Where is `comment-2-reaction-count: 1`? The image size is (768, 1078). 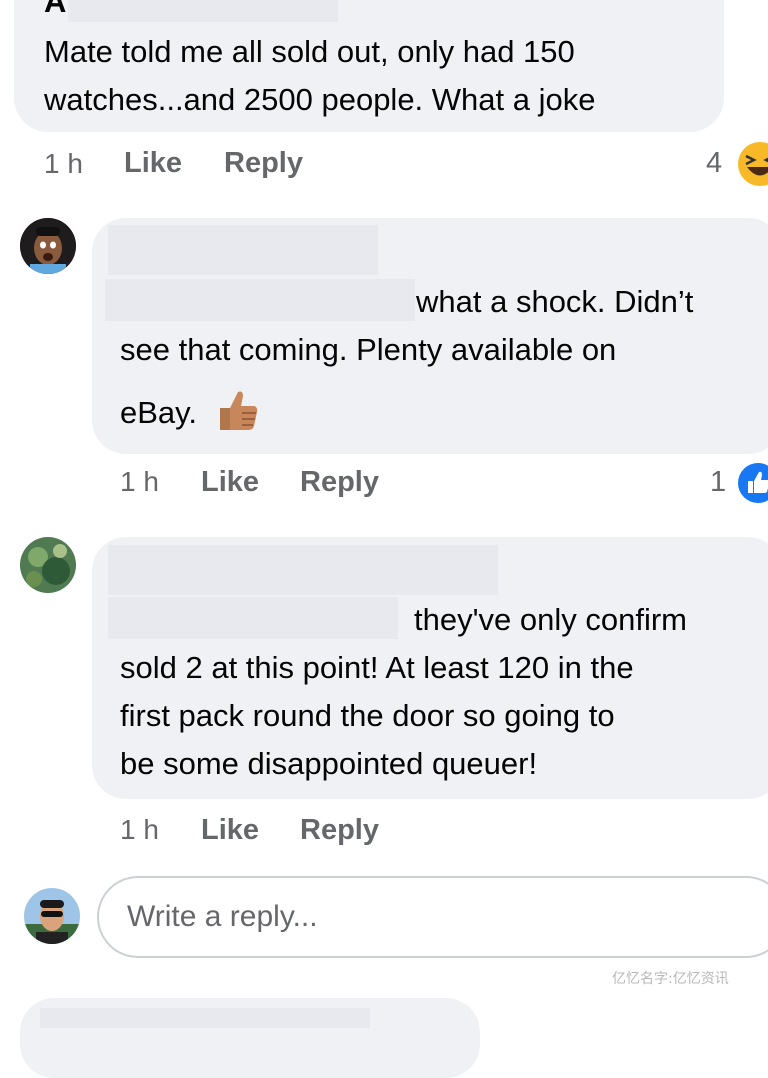 comment-2-reaction-count: 1 is located at coordinates (718, 482).